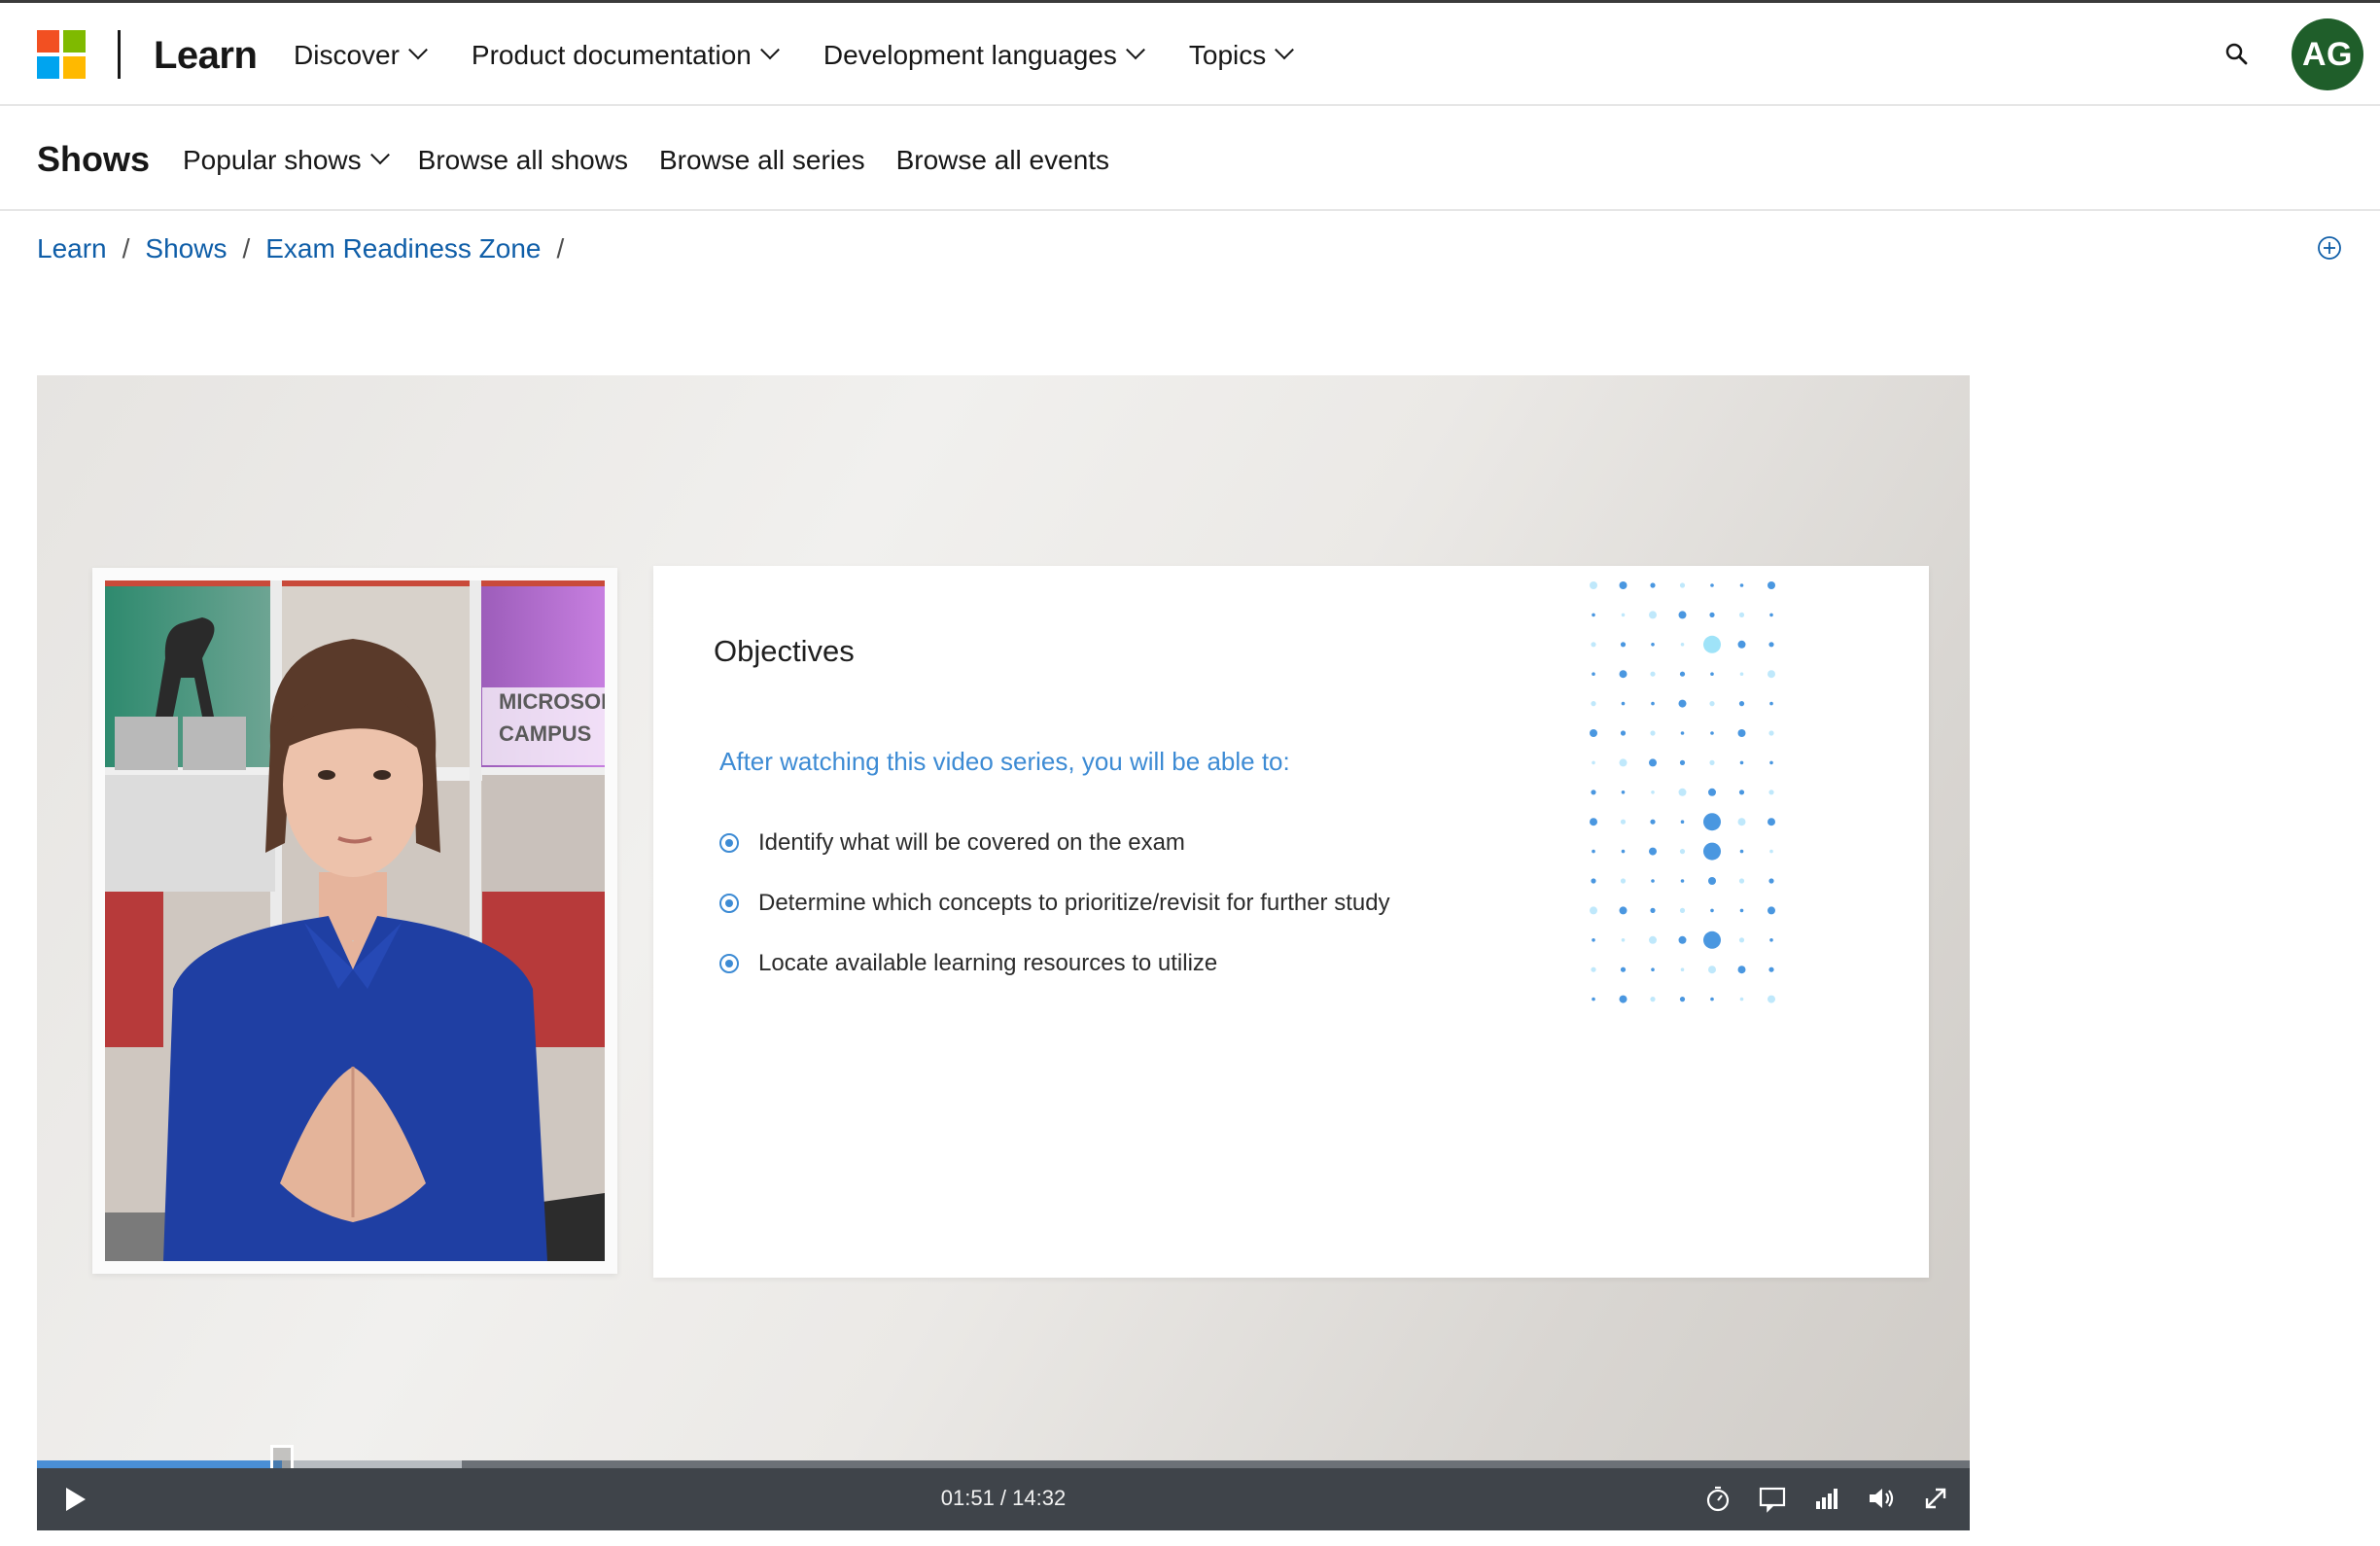 The image size is (2380, 1546). I want to click on nav-product-documentation: Product documentation, so click(625, 55).